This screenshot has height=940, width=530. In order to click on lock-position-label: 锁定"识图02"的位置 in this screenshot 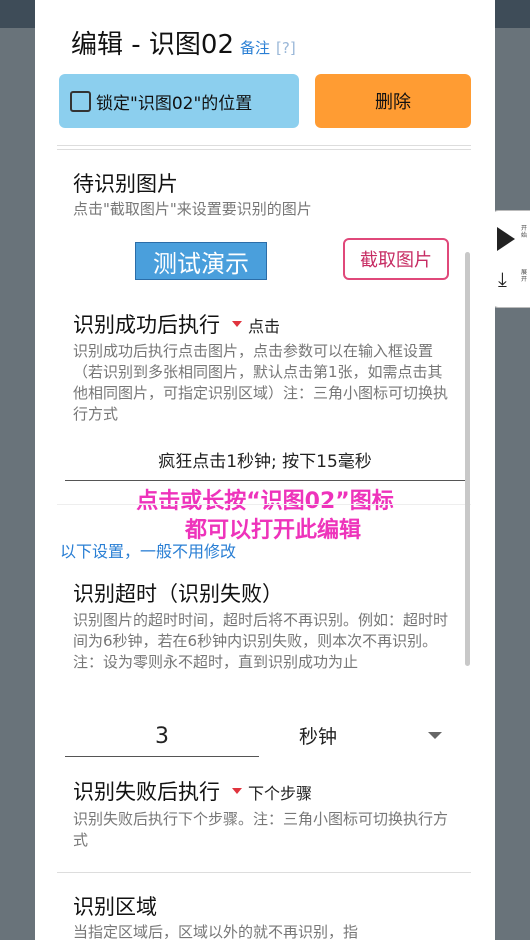, I will do `click(174, 103)`.